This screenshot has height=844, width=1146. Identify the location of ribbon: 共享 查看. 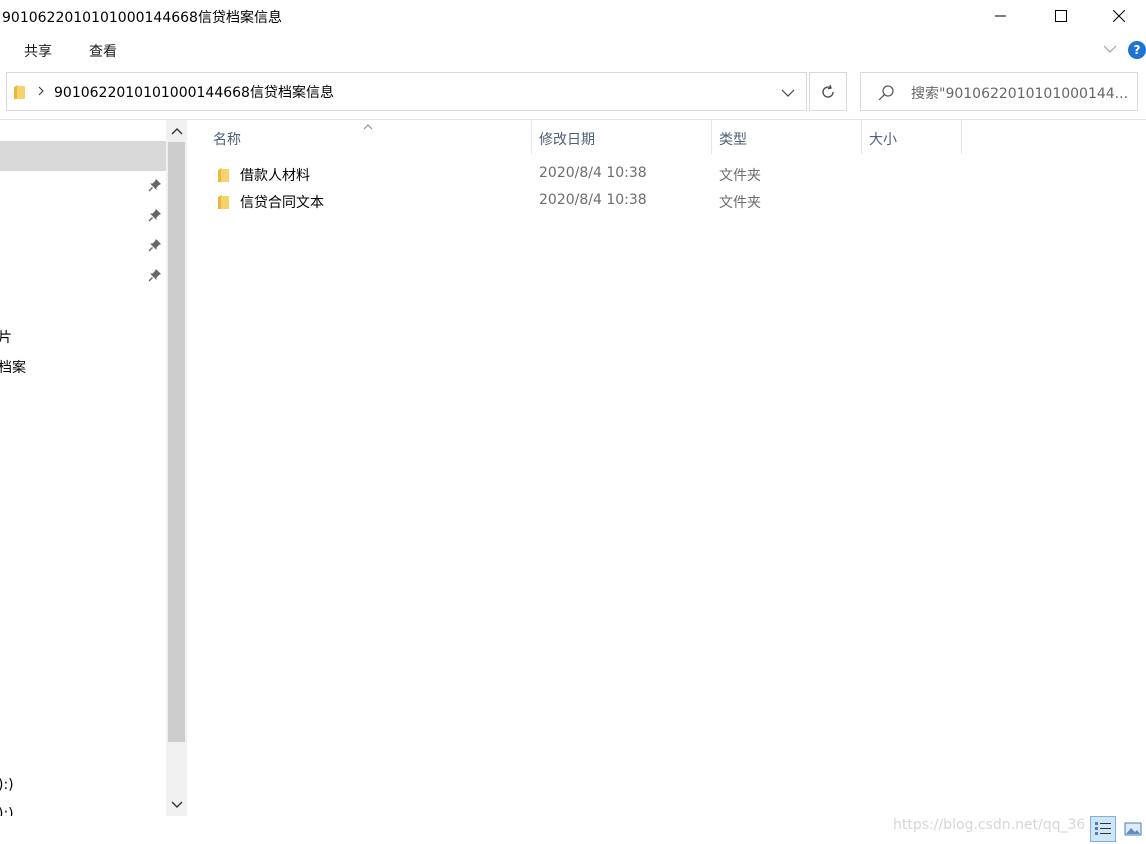
(573, 50).